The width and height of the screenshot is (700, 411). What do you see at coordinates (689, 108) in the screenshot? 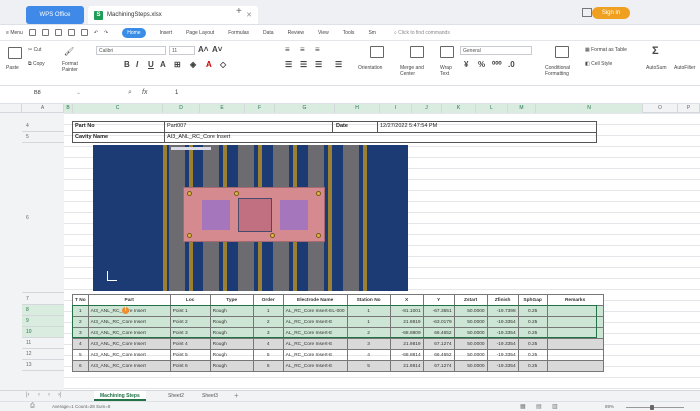
I see `col-header-p: P` at bounding box center [689, 108].